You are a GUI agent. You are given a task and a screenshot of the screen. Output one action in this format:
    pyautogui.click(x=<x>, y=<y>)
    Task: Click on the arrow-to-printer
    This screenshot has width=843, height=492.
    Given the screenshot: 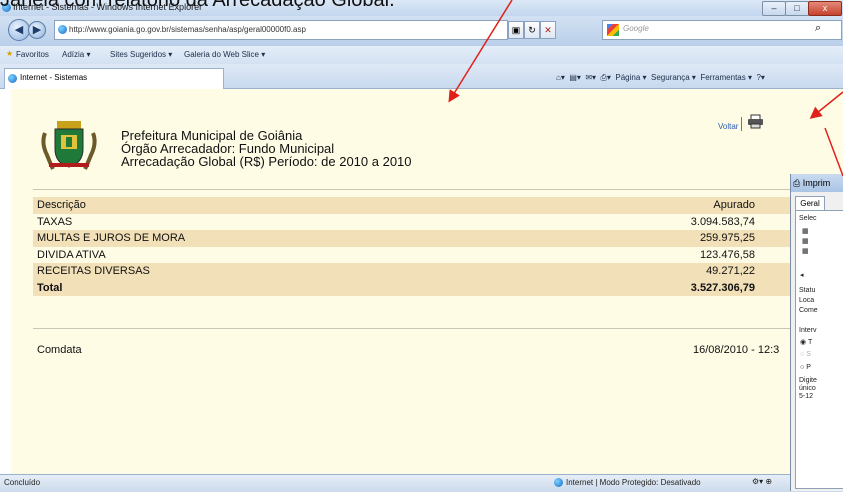 What is the action you would take?
    pyautogui.click(x=826, y=105)
    